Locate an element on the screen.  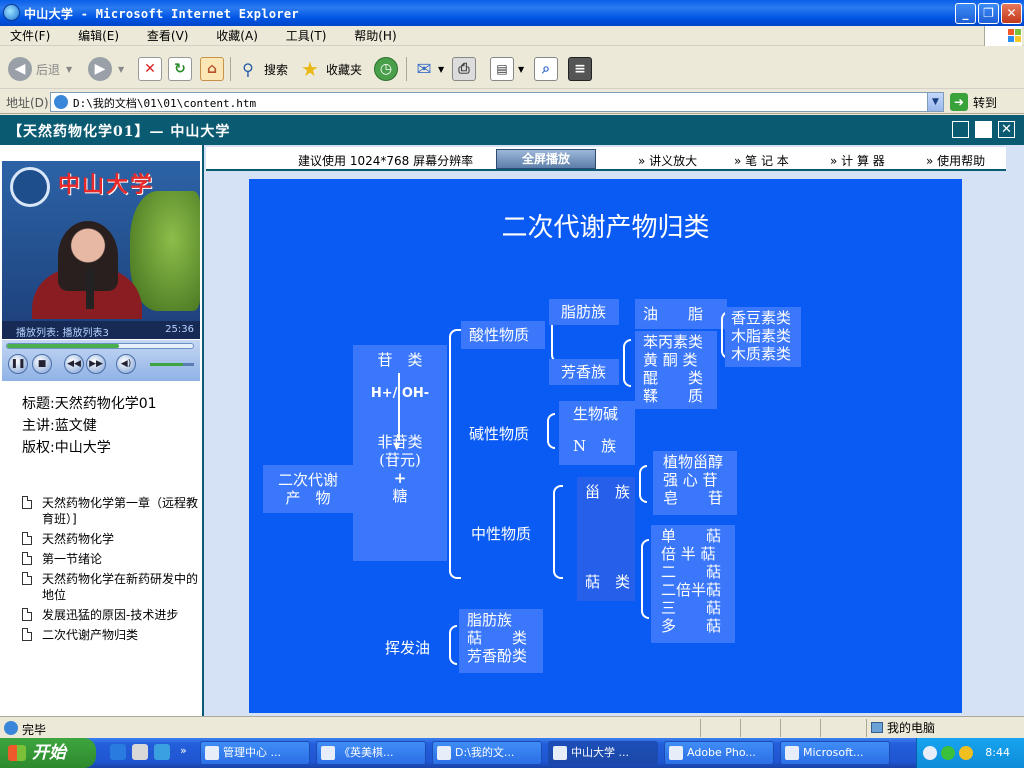
menu-tools: 工具(T) is located at coordinates (306, 36).